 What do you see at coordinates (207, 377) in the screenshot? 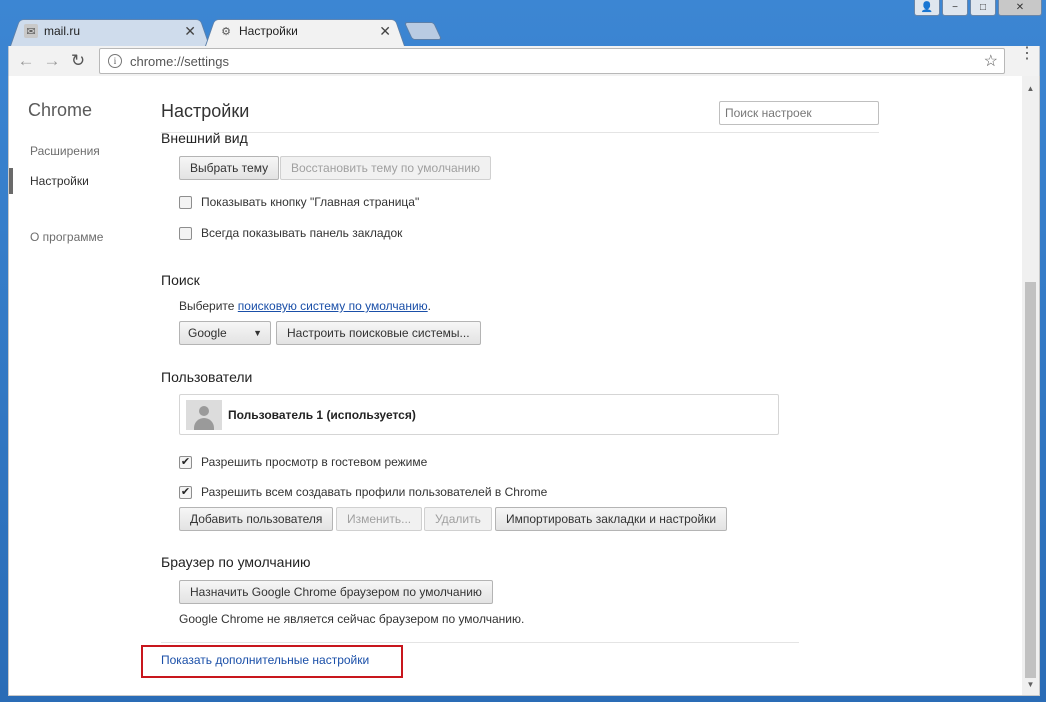
I see `users-section-title: Пользователи` at bounding box center [207, 377].